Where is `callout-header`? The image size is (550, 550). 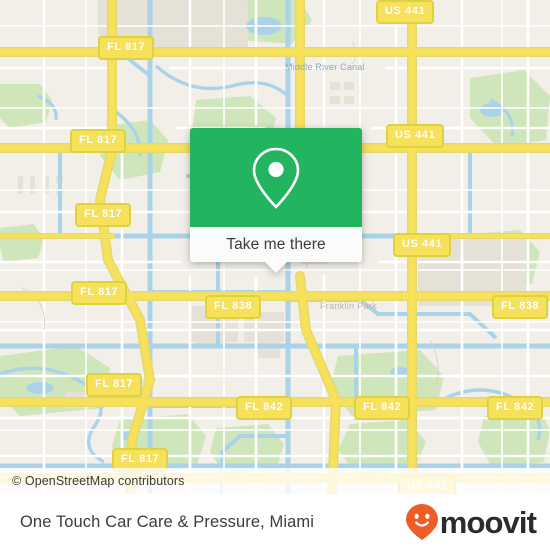 callout-header is located at coordinates (276, 177).